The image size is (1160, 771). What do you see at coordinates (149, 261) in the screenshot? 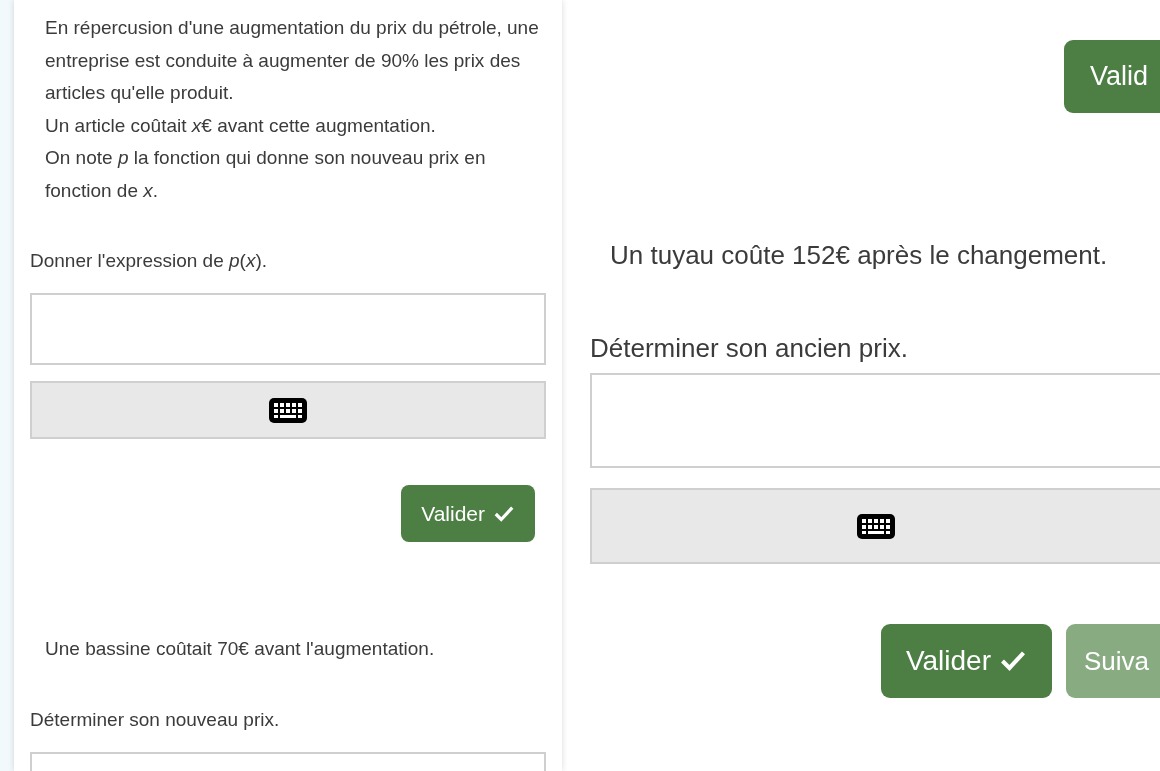
I see `question-prompt: Donner l'expression de p(x).` at bounding box center [149, 261].